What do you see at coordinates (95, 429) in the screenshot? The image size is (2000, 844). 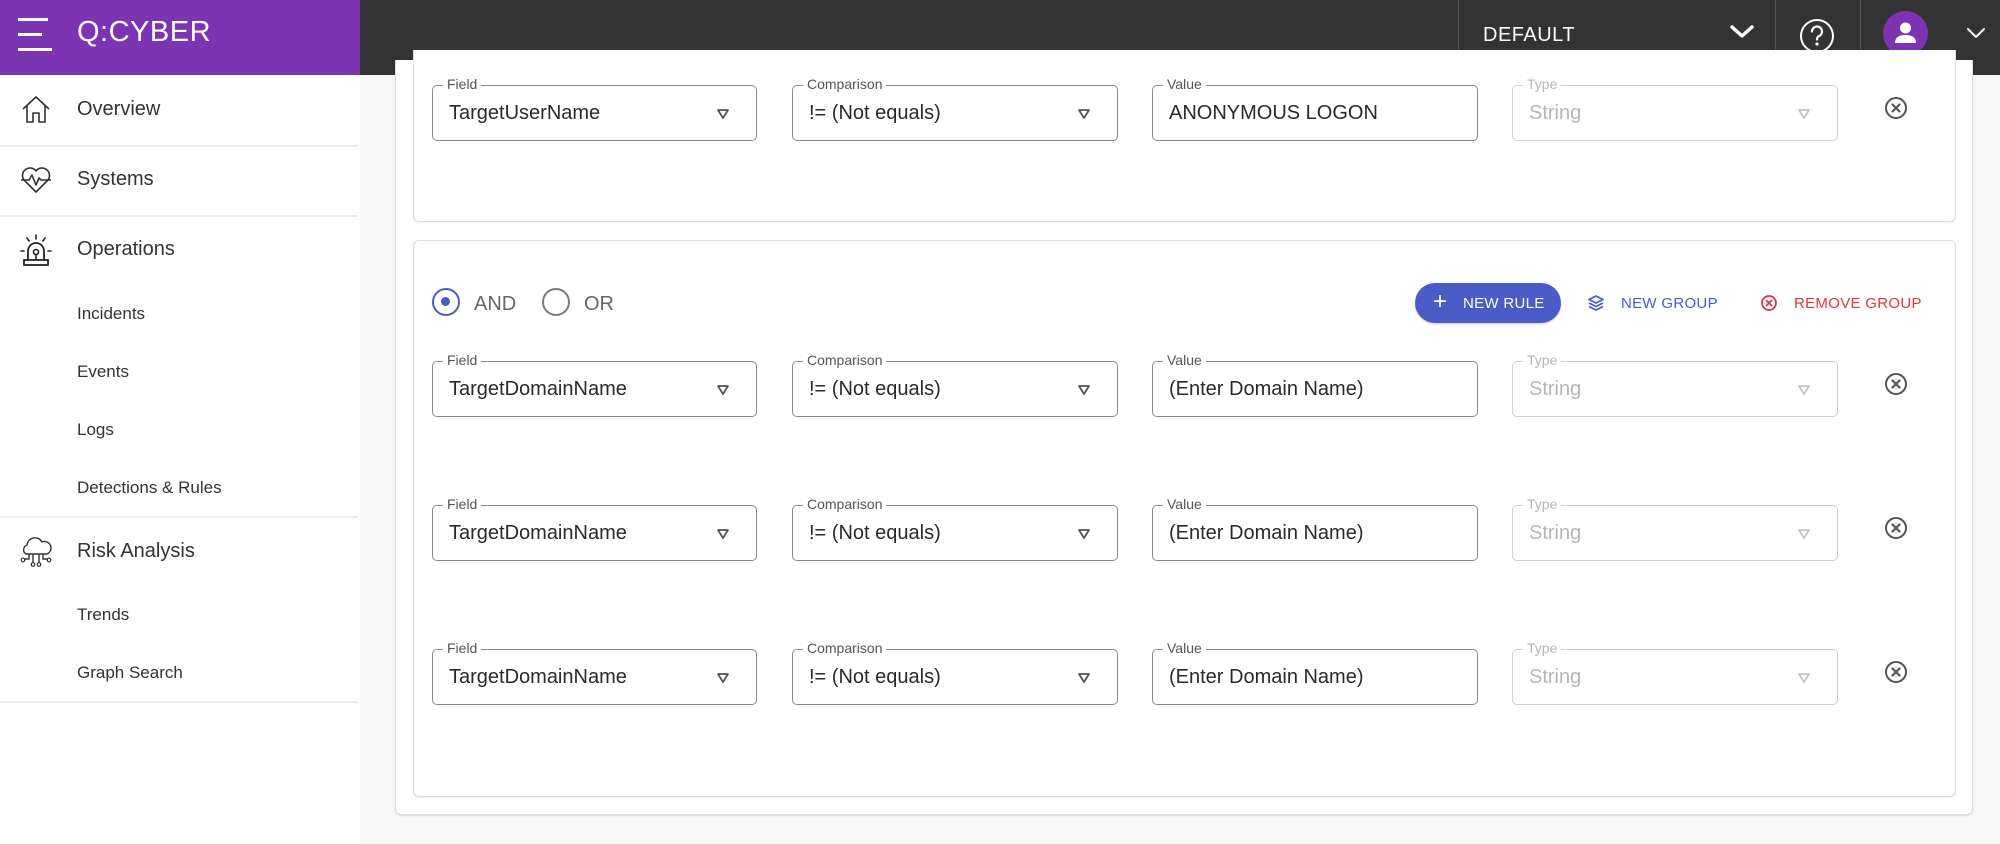 I see `sidebar-item-label: Logs` at bounding box center [95, 429].